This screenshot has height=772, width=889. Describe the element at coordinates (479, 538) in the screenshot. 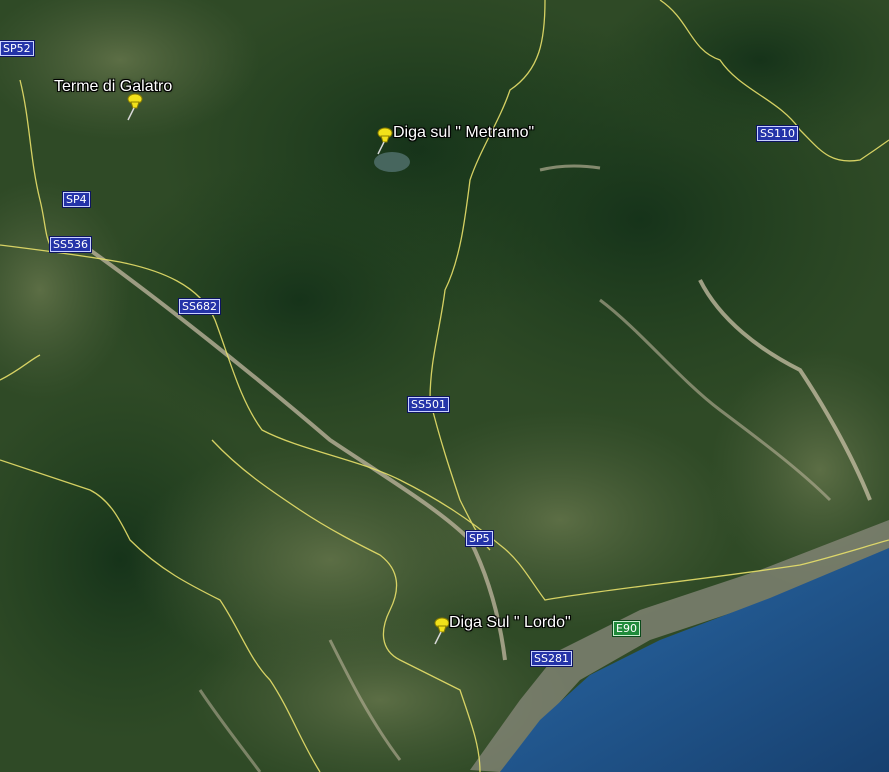

I see `road-shield-sp5: SP5` at that location.